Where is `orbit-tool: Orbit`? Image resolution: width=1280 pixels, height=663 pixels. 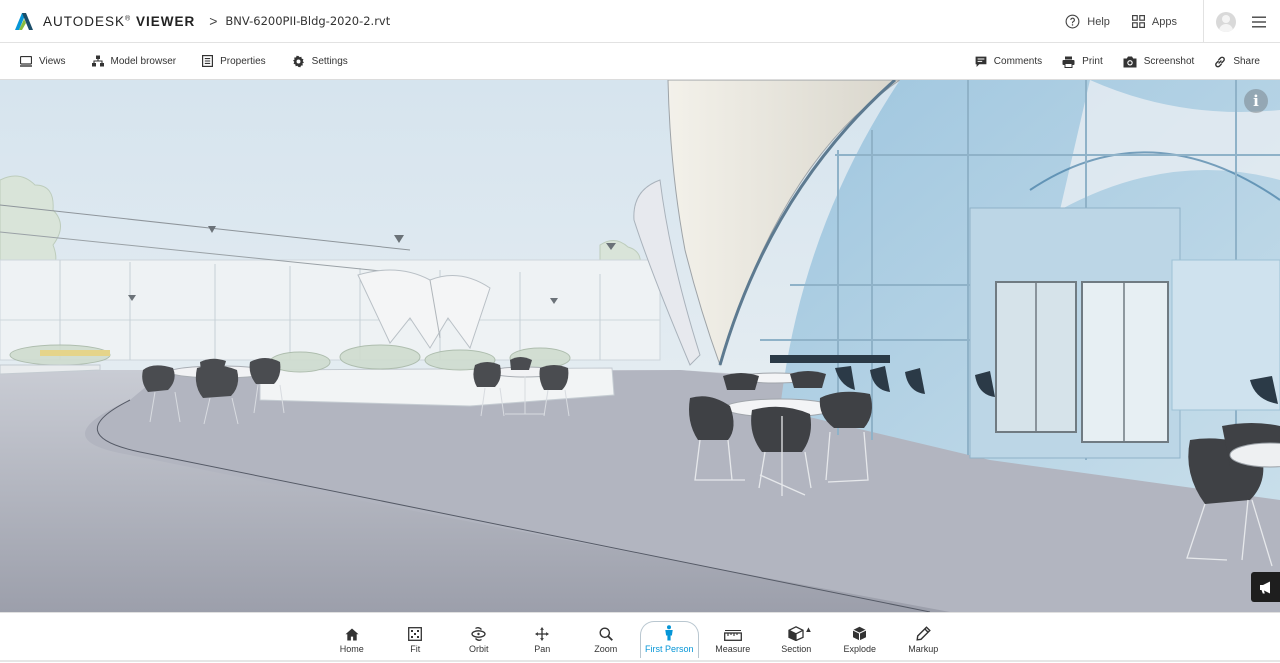 orbit-tool: Orbit is located at coordinates (479, 637).